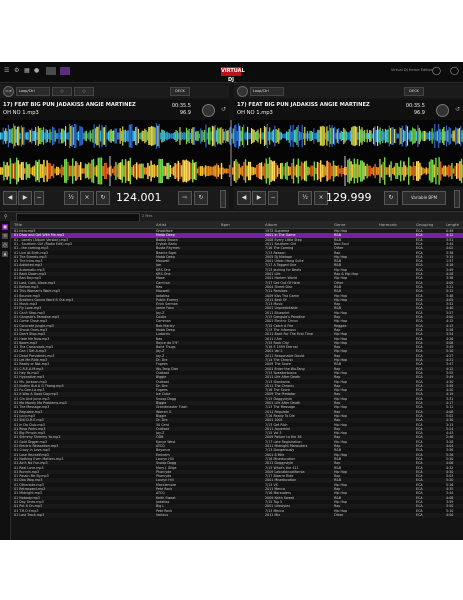  What do you see at coordinates (225, 224) in the screenshot?
I see `col-bpm-header: Bpm` at bounding box center [225, 224].